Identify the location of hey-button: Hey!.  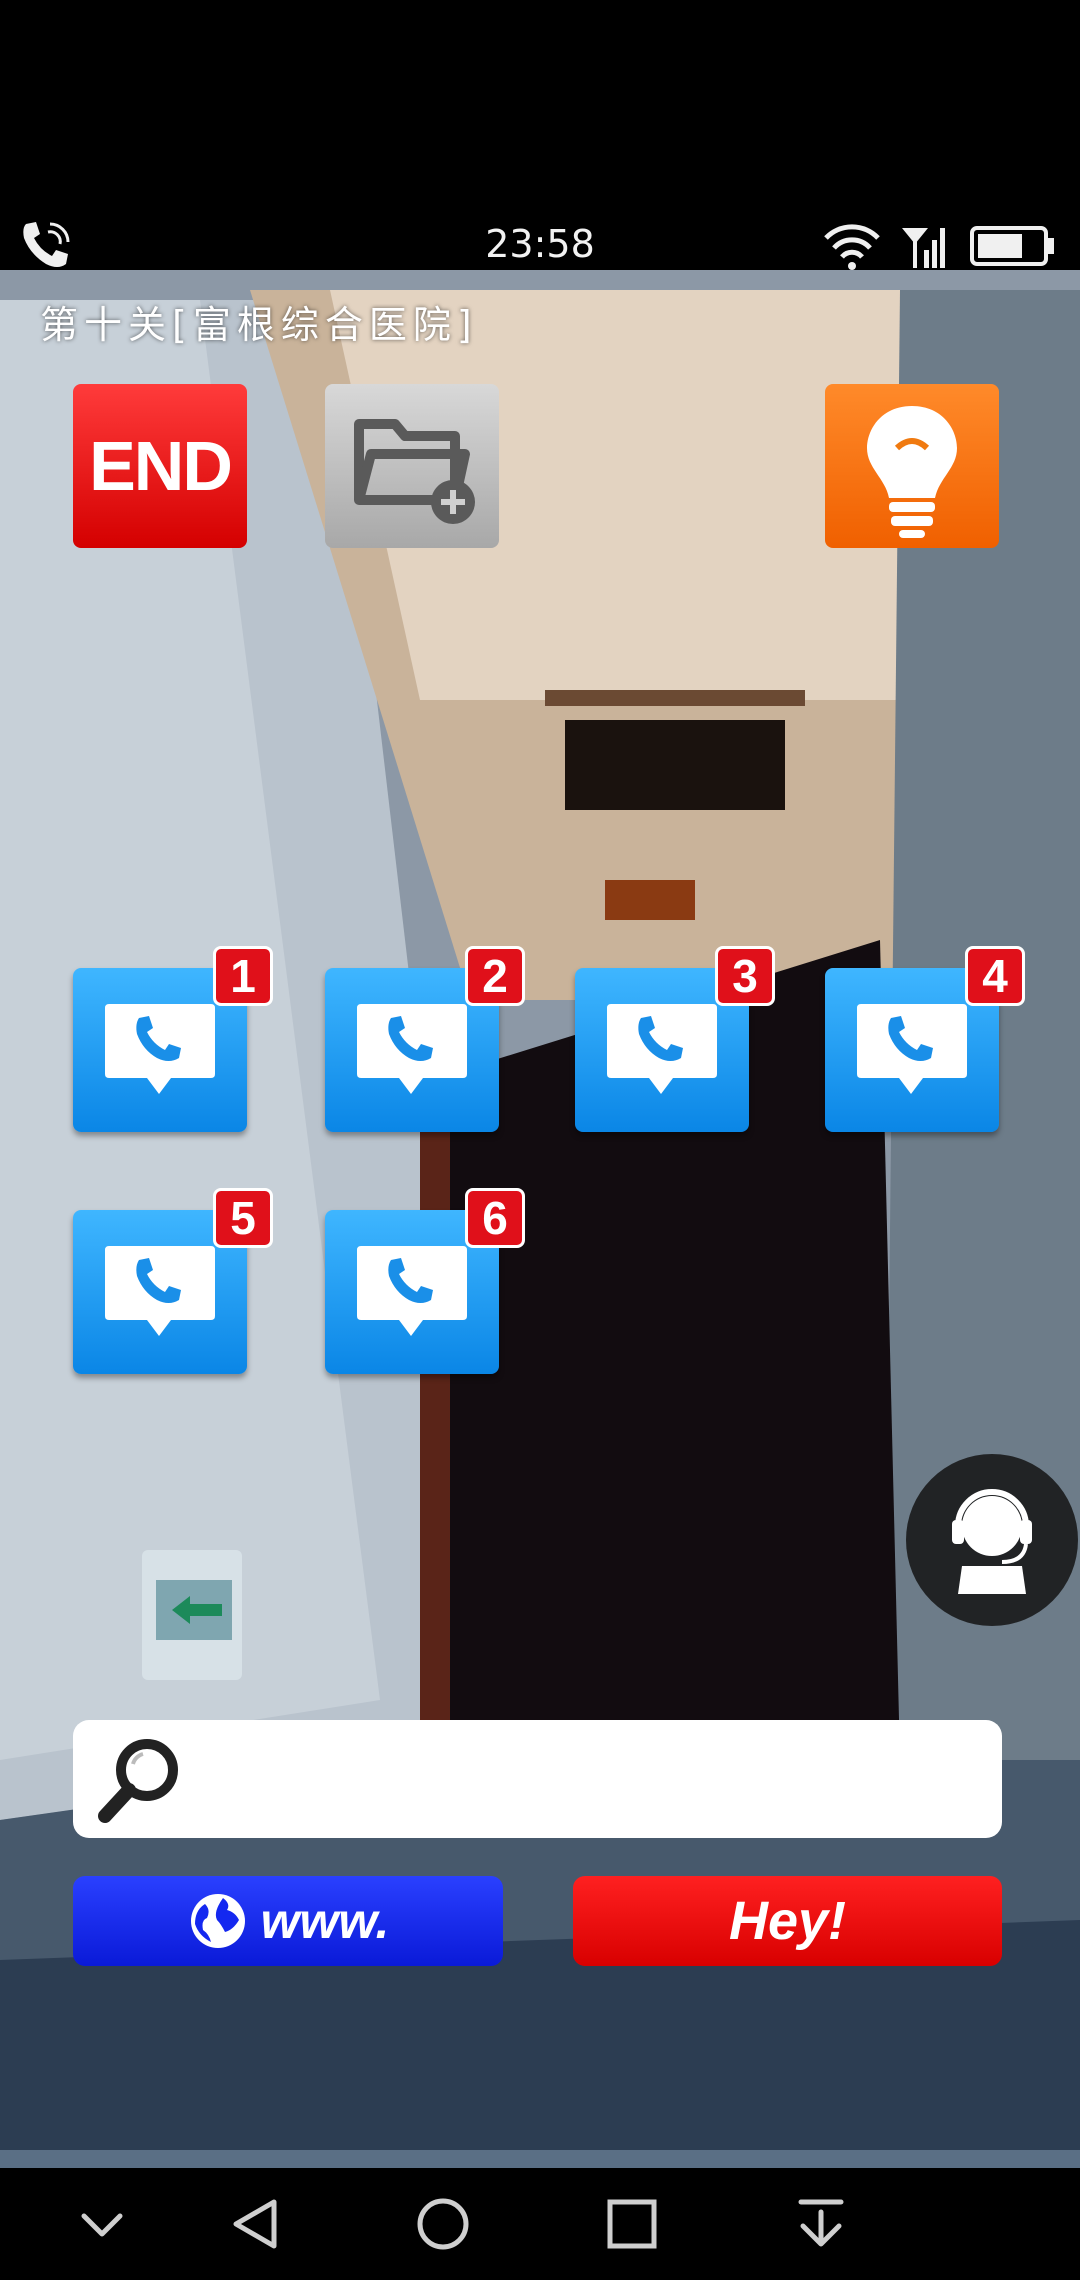
(787, 1921).